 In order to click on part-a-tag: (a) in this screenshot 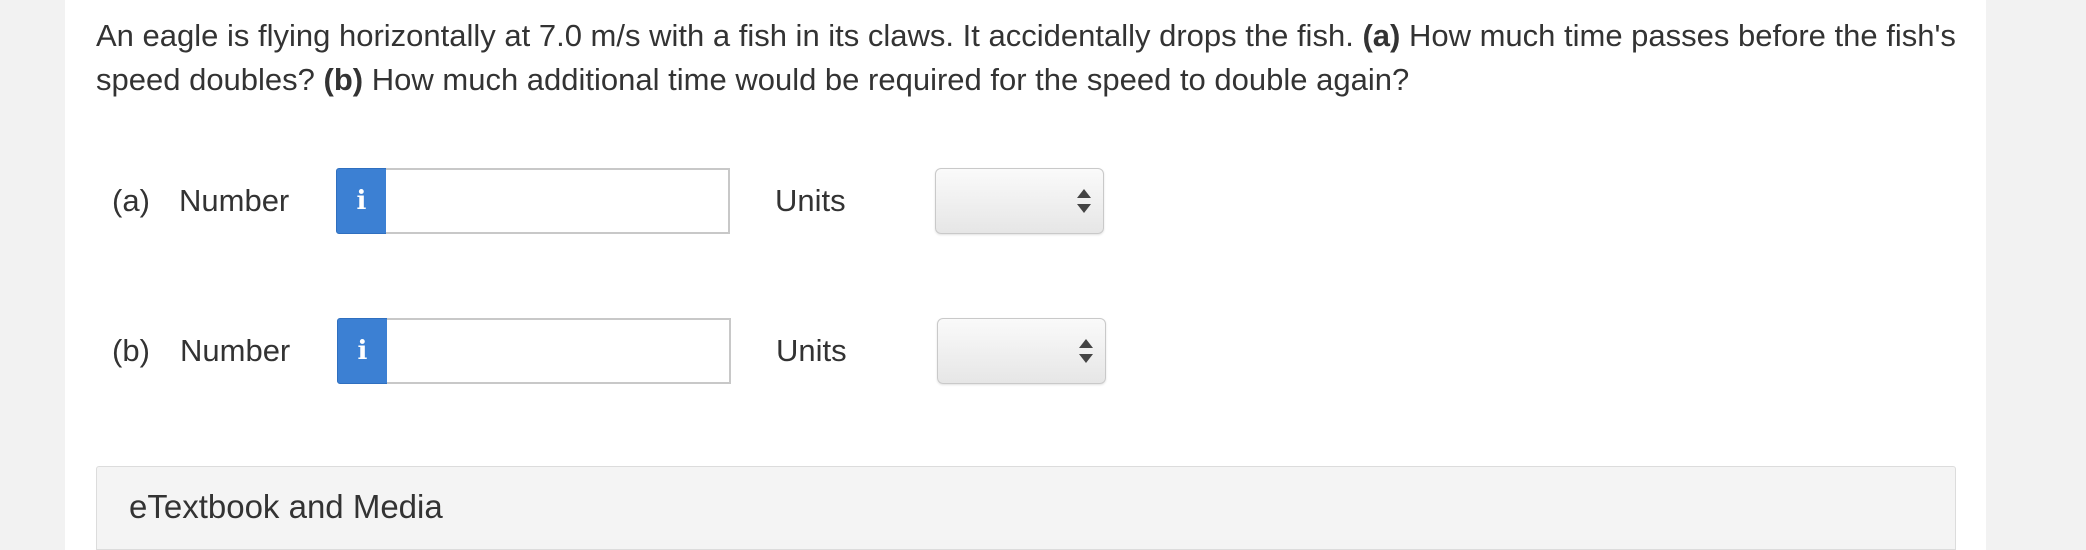, I will do `click(1381, 35)`.